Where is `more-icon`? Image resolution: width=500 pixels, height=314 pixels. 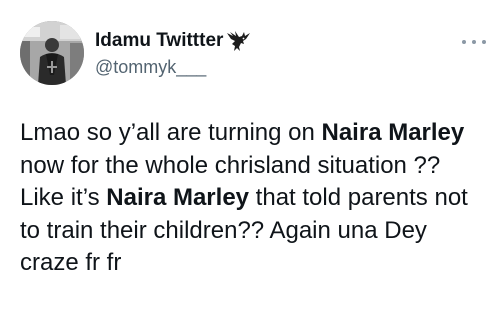 more-icon is located at coordinates (474, 42).